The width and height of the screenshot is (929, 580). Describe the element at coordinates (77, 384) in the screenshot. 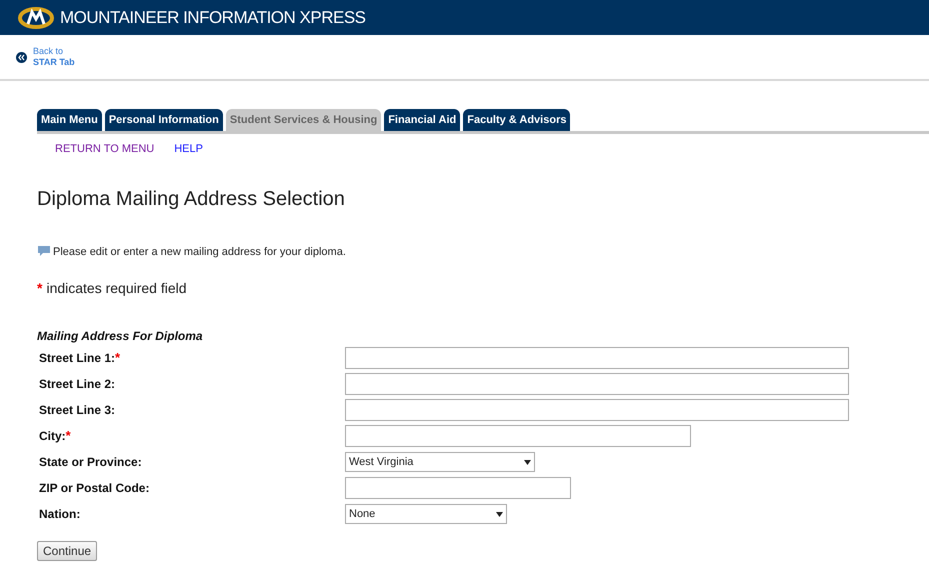

I see `field-label: Street Line 2:` at that location.